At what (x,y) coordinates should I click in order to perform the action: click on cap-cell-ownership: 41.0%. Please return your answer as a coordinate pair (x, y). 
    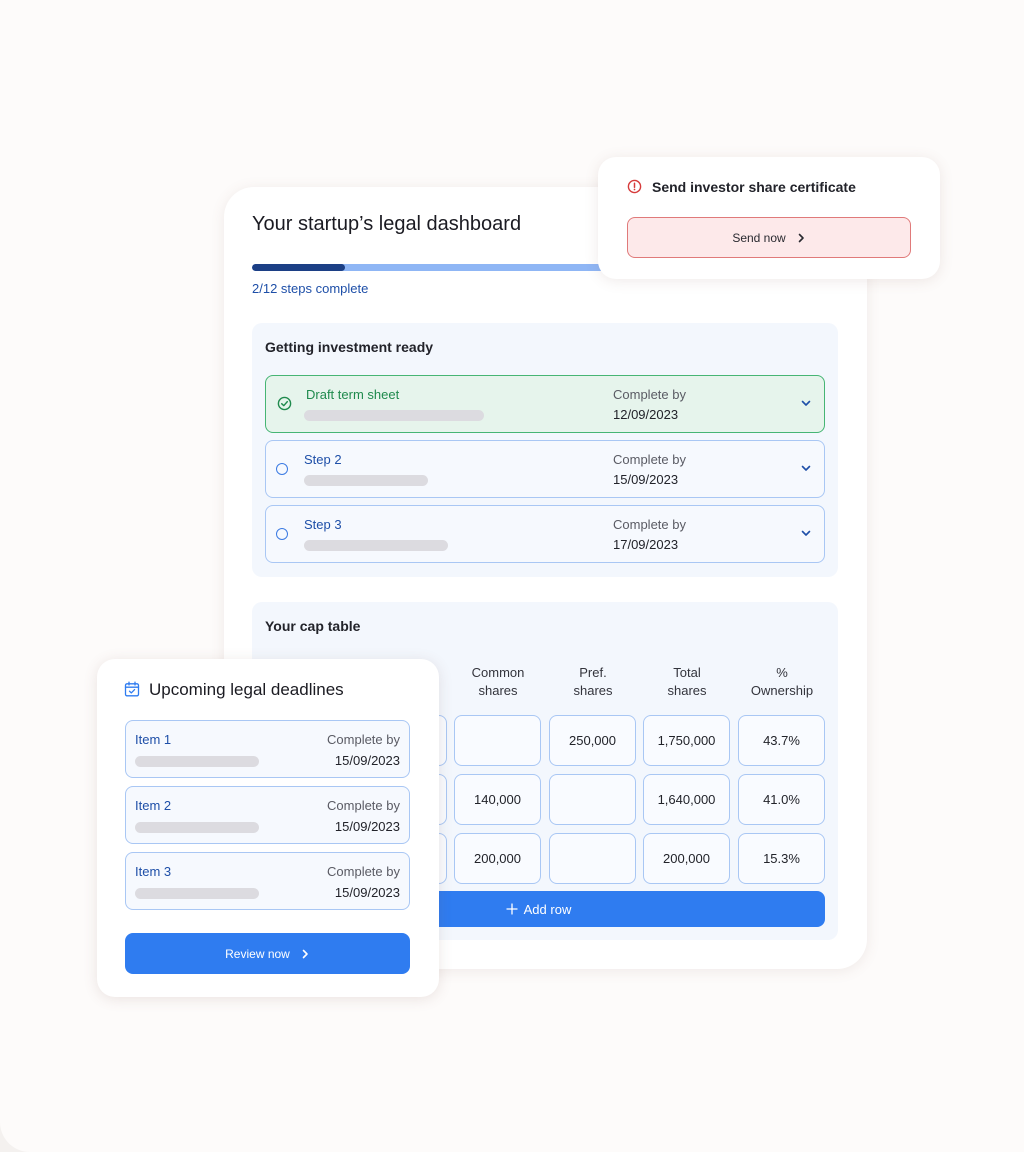
    Looking at the image, I should click on (781, 799).